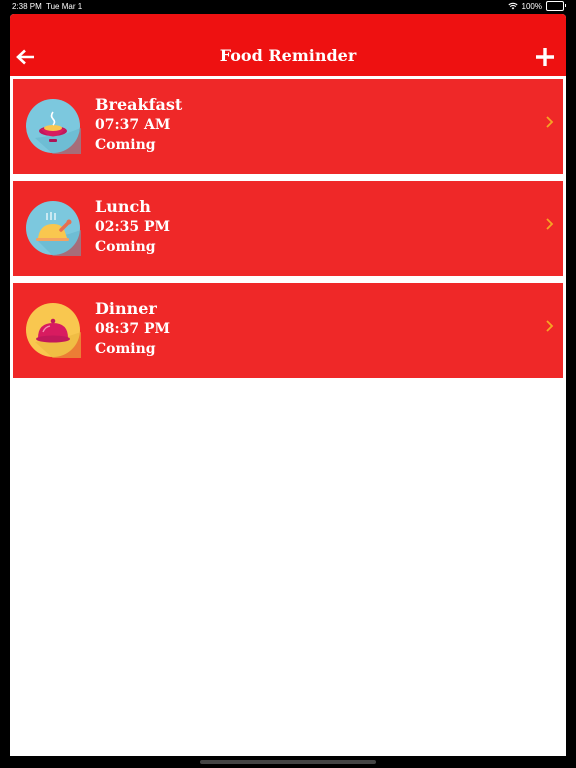  What do you see at coordinates (288, 330) in the screenshot?
I see `meal-row-dinner: Dinner 08:37 PM Coming` at bounding box center [288, 330].